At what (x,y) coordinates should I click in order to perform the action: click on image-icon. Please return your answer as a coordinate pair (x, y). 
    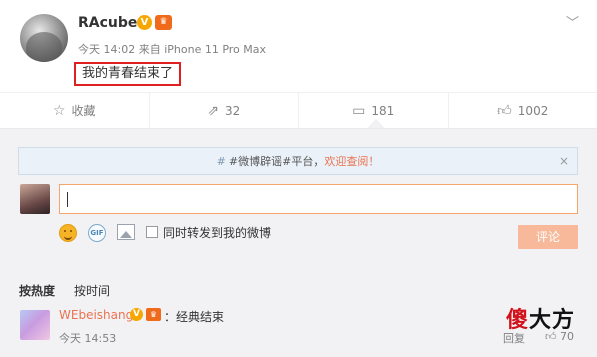
    Looking at the image, I should click on (126, 232).